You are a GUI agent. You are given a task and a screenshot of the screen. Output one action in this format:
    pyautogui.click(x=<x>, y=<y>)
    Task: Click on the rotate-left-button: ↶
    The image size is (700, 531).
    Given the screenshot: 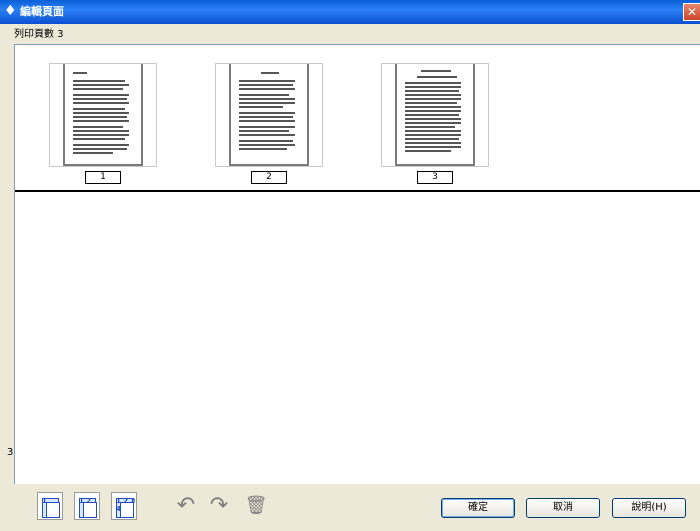 What is the action you would take?
    pyautogui.click(x=186, y=507)
    